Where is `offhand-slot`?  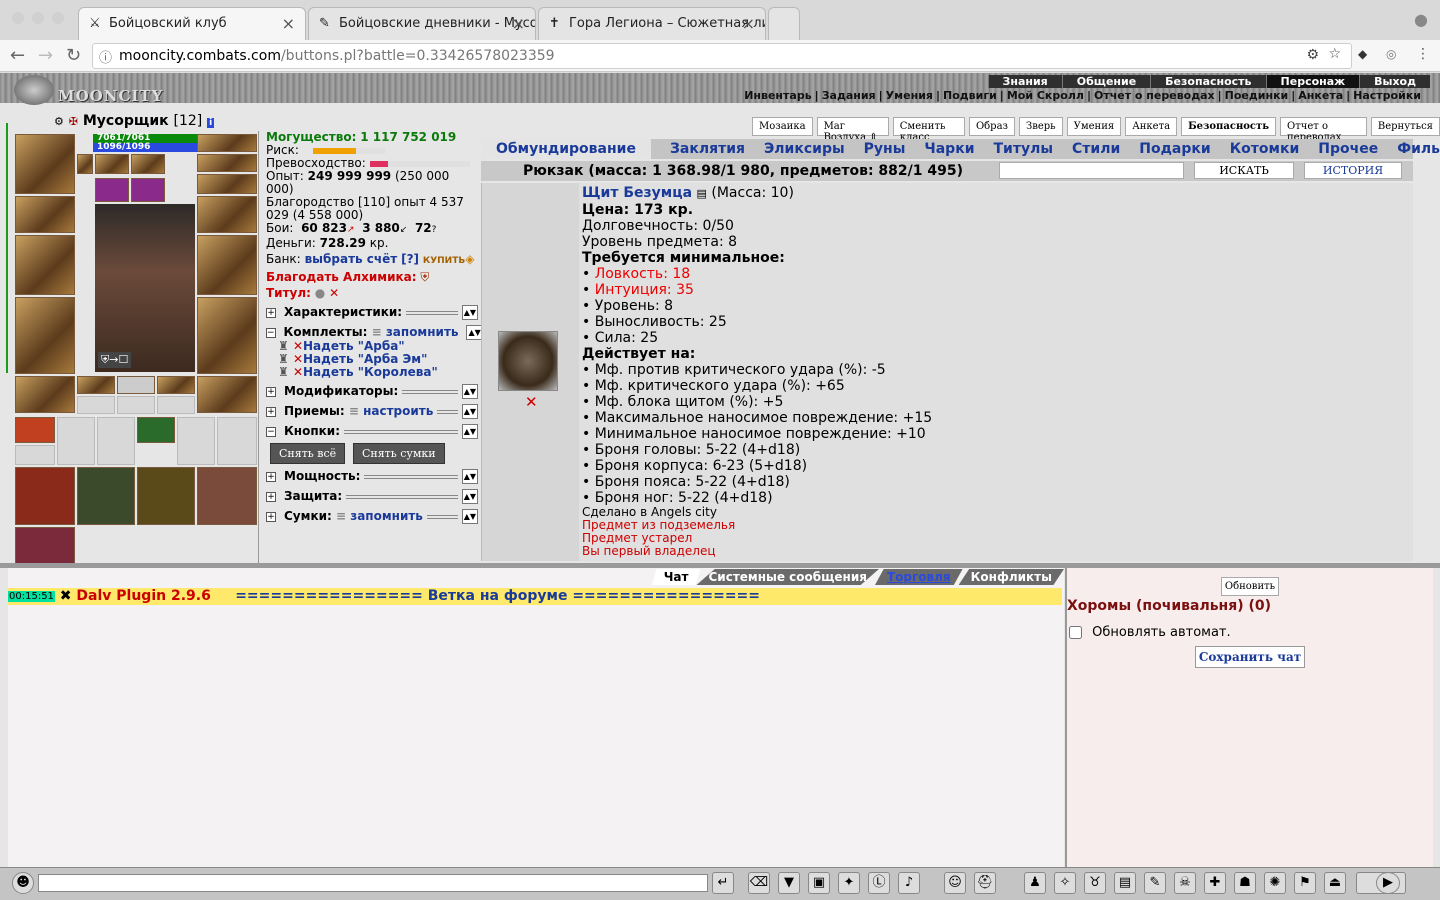
offhand-slot is located at coordinates (227, 265).